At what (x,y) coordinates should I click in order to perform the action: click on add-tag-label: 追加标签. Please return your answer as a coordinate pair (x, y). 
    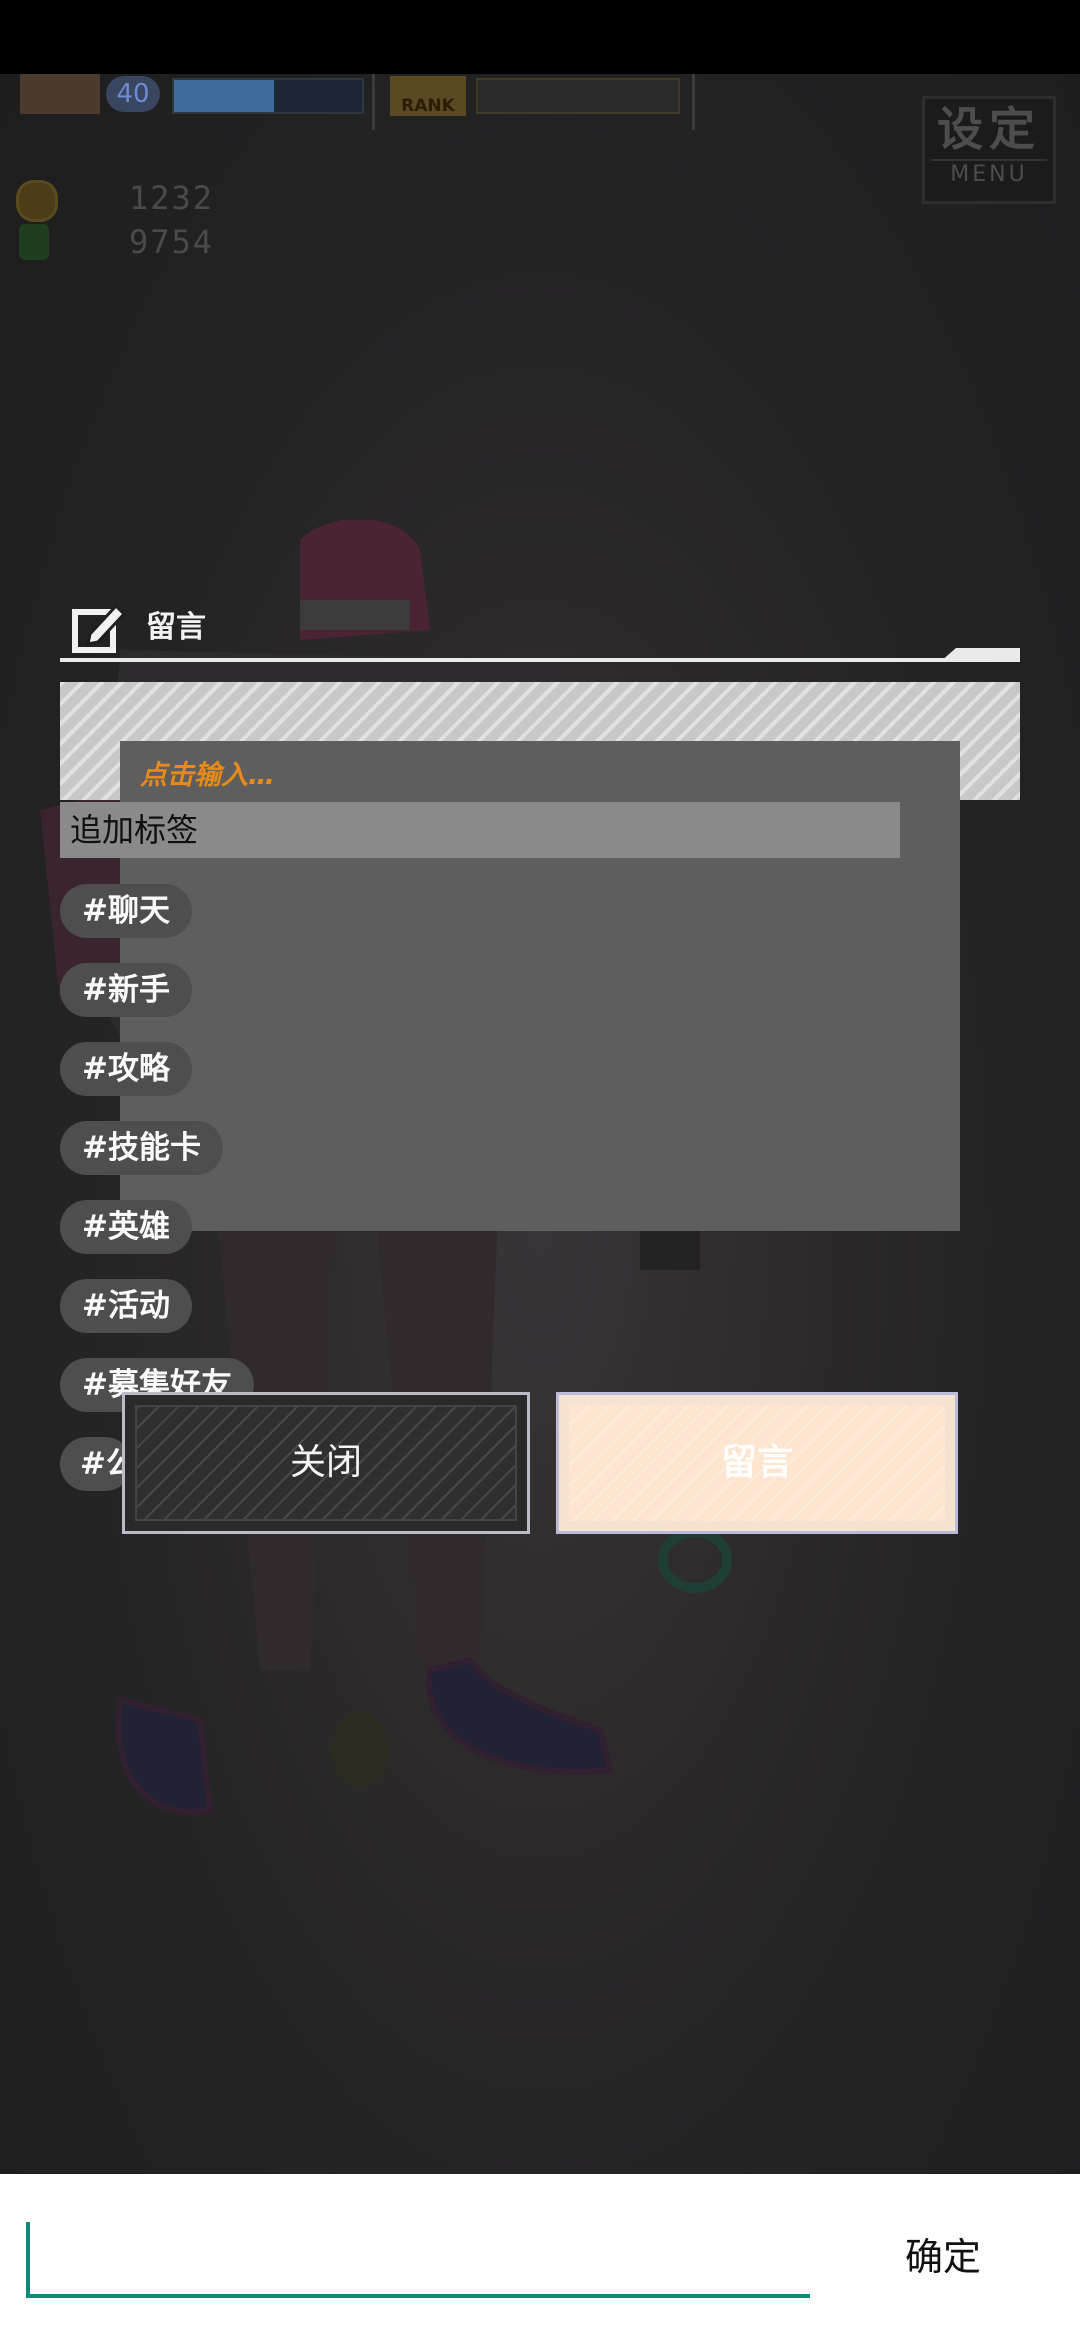
    Looking at the image, I should click on (134, 830).